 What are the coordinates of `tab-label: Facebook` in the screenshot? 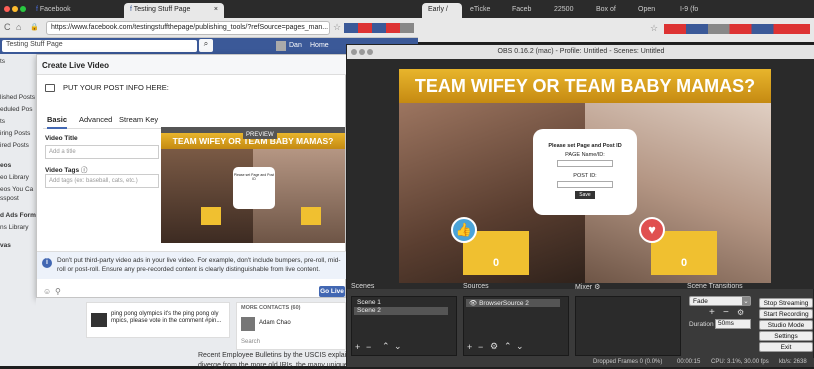 It's located at (55, 9).